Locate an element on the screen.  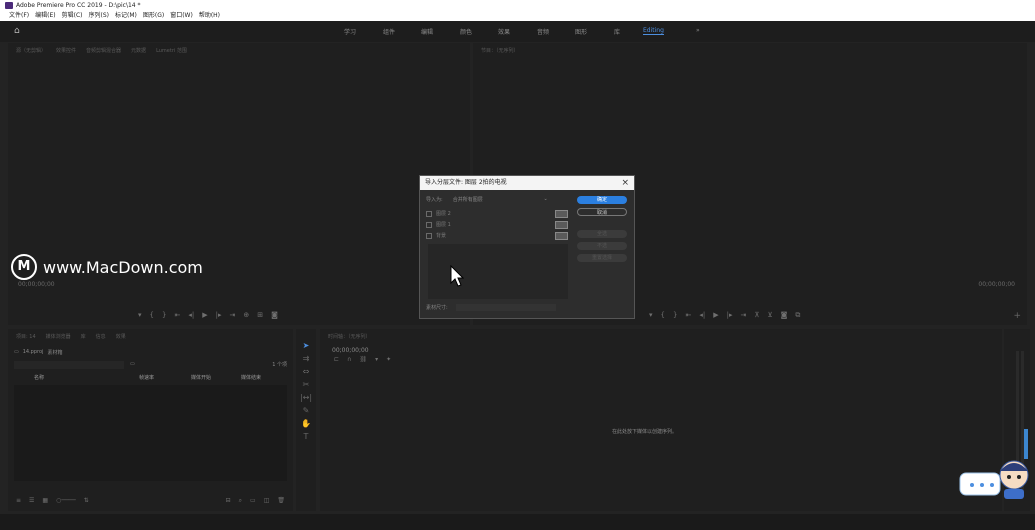
menu-sequence: 序列(S) is located at coordinates (99, 16).